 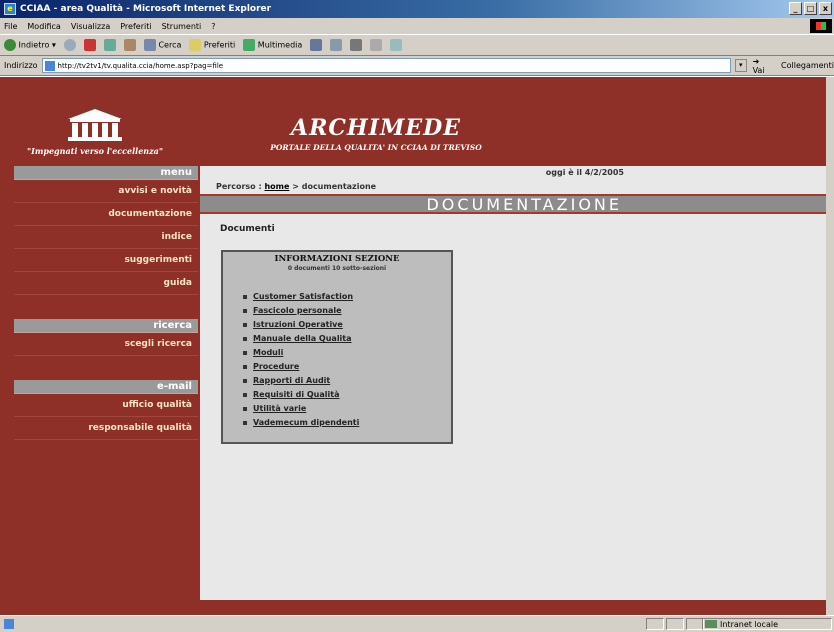 I want to click on building-logo-icon, so click(x=95, y=125).